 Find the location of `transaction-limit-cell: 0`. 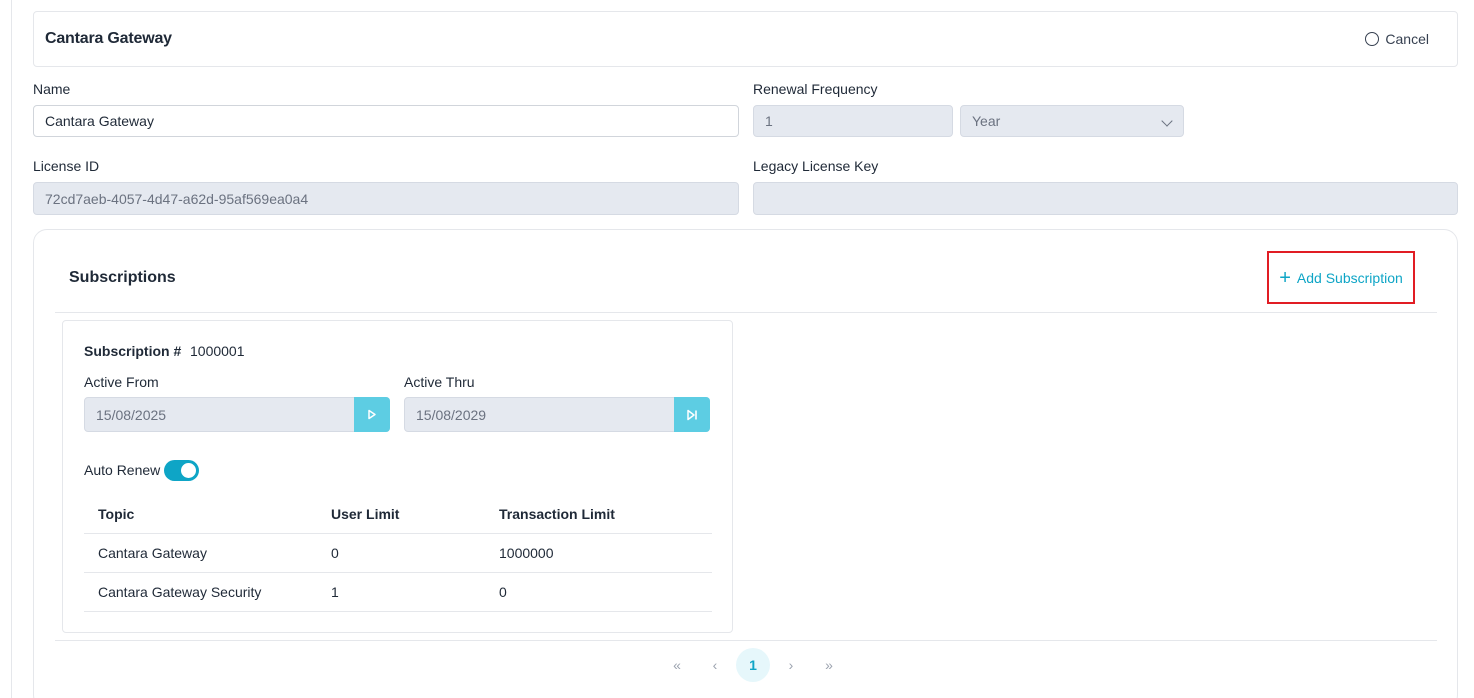

transaction-limit-cell: 0 is located at coordinates (503, 592).